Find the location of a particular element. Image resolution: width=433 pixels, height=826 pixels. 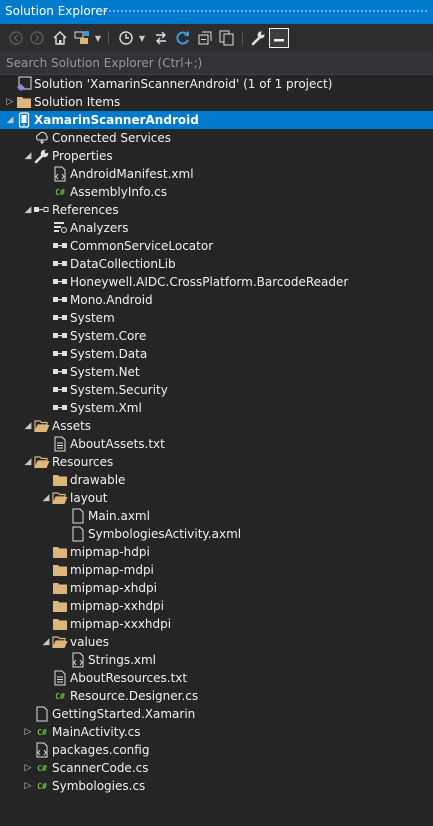

tree-item-label: mipmap-xhdpi is located at coordinates (113, 588).